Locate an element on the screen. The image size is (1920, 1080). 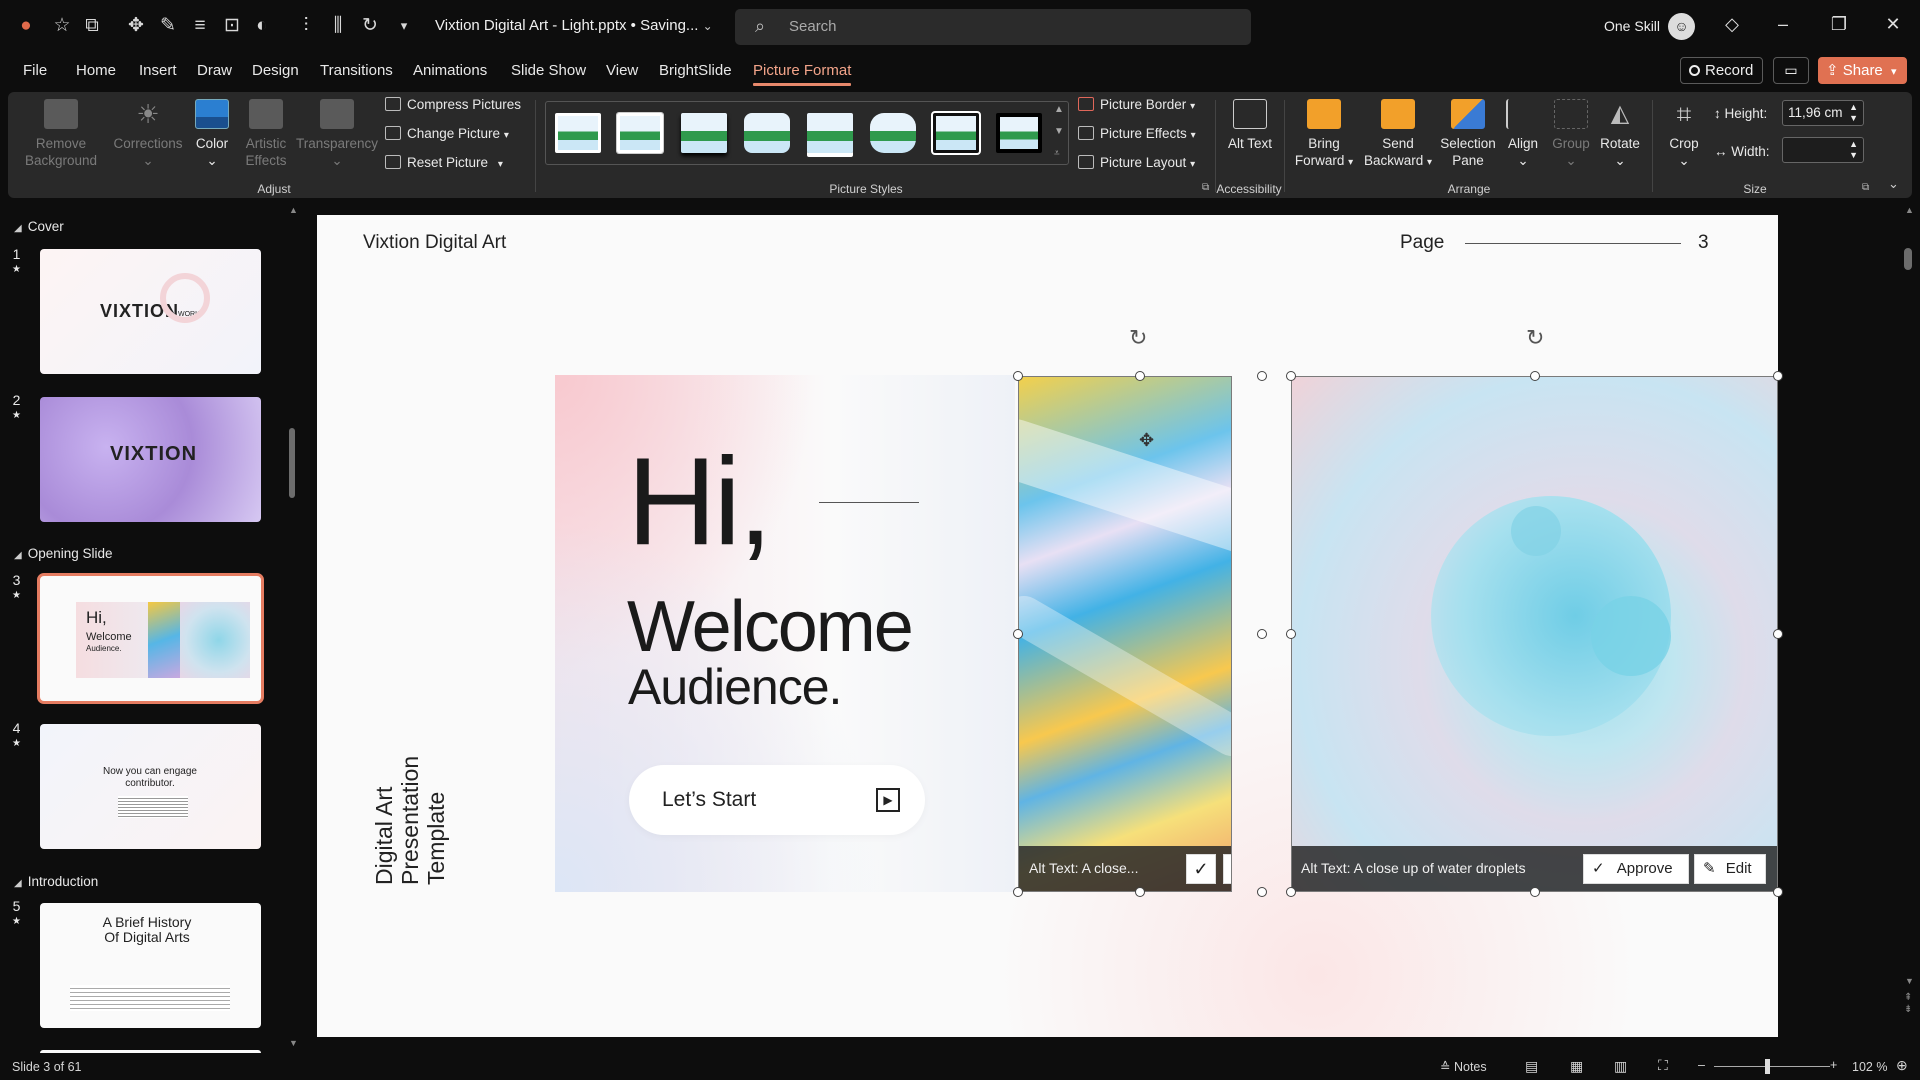
prev-next-slide-icon: ⇞ ⇟ is located at coordinates (1908, 1004).